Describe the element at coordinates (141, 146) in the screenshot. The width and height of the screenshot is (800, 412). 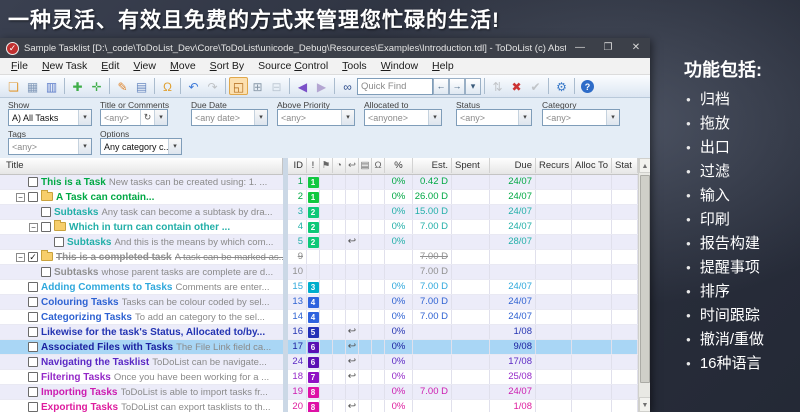
I see `filter-options-dropdown: Any category c... ▾` at that location.